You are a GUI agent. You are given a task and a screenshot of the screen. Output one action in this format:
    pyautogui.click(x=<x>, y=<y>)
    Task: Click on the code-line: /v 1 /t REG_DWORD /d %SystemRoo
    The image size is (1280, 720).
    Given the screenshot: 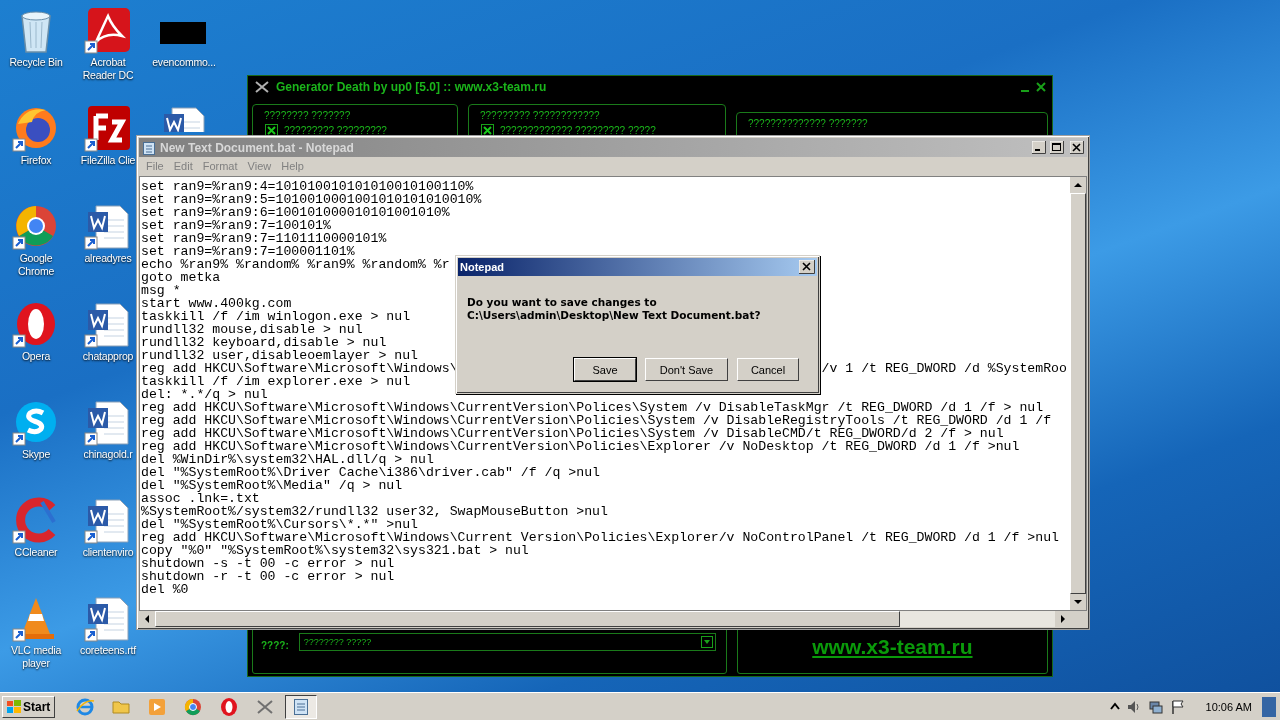 What is the action you would take?
    pyautogui.click(x=944, y=368)
    